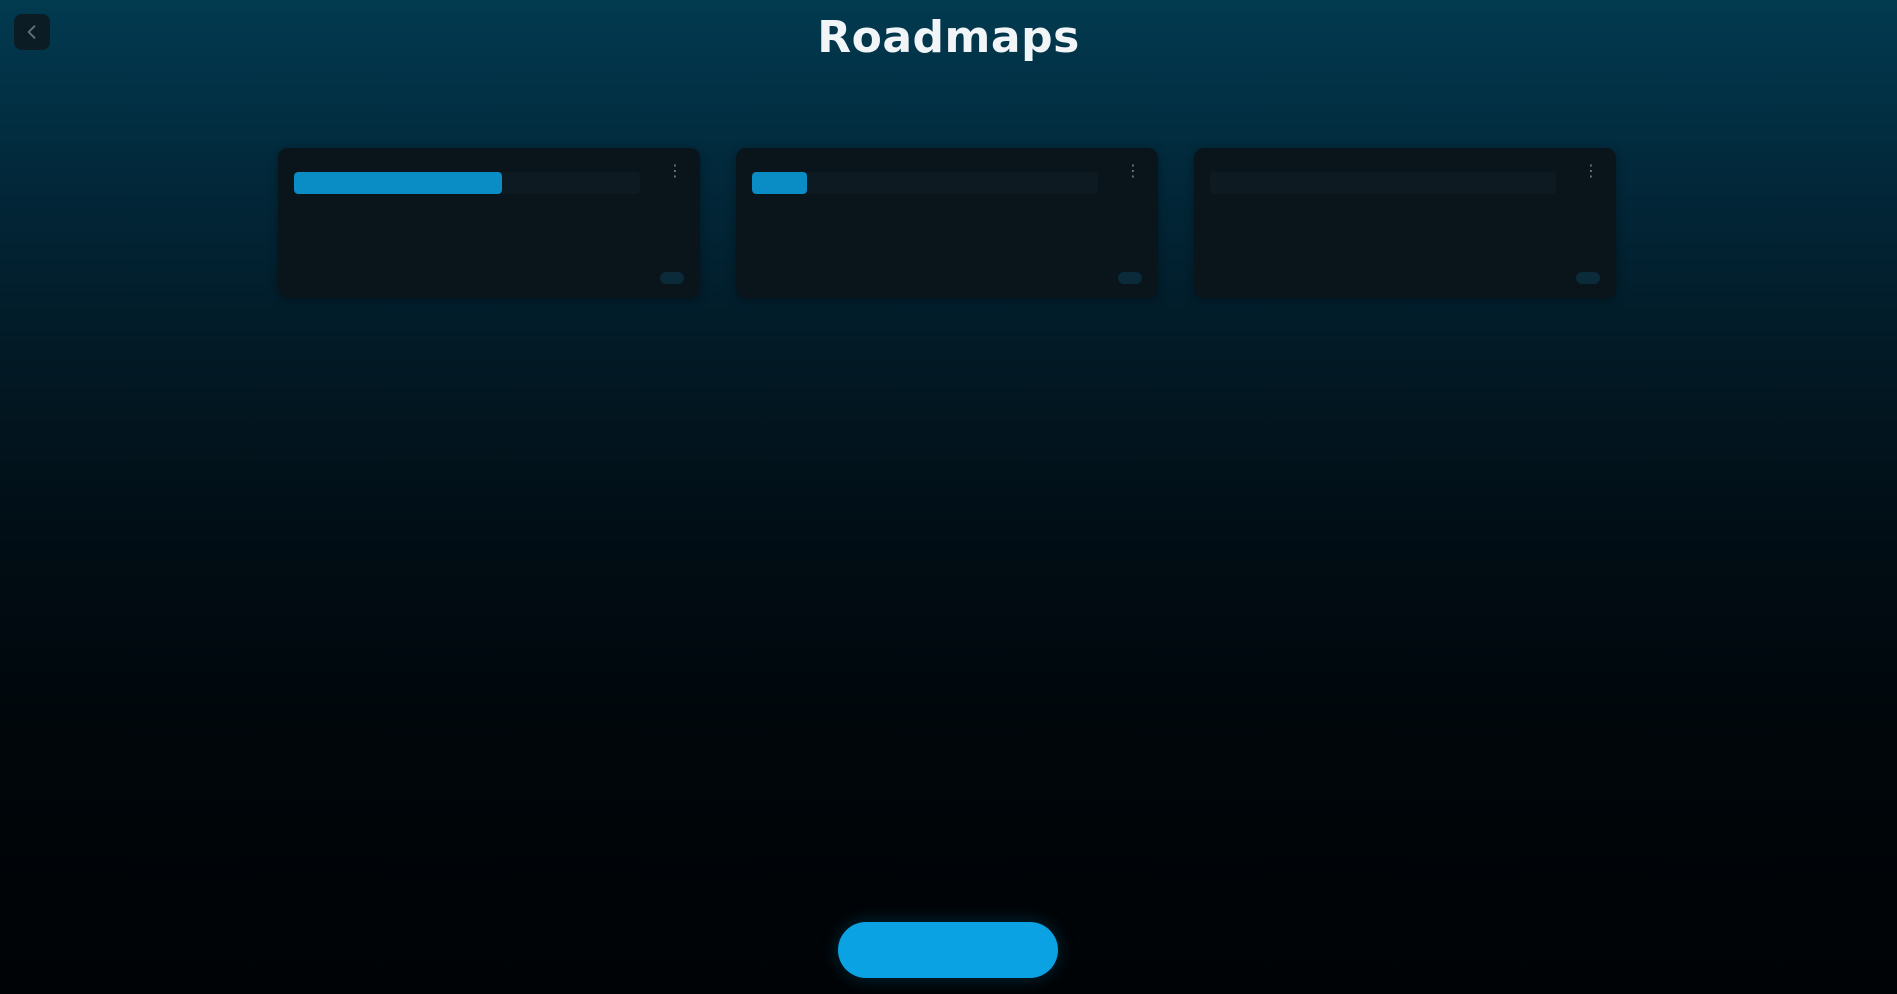  Describe the element at coordinates (948, 37) in the screenshot. I see `page-title: Roadmaps` at that location.